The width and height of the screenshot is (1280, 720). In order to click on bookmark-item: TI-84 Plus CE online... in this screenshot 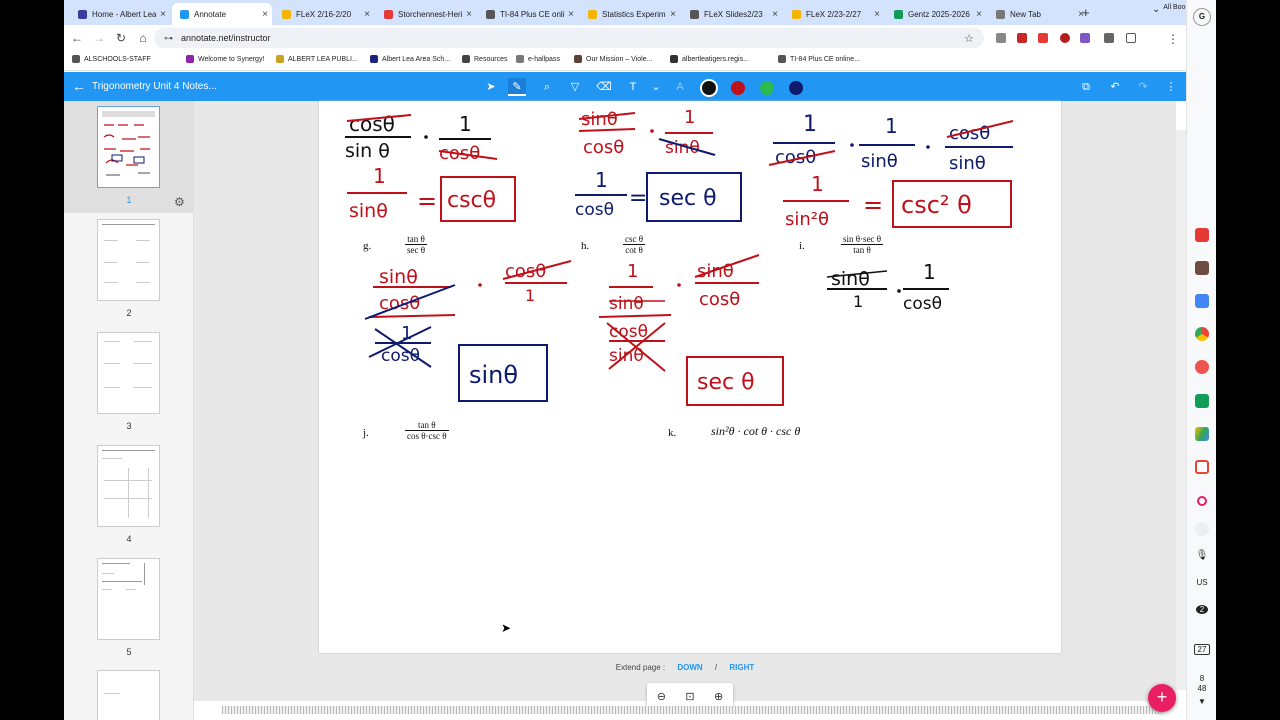, I will do `click(819, 59)`.